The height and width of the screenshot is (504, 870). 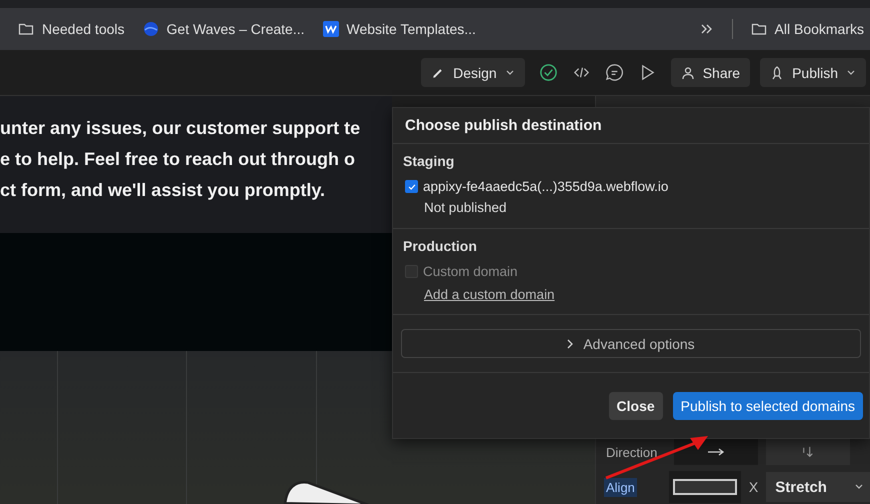 What do you see at coordinates (620, 487) in the screenshot?
I see `align-label: Align` at bounding box center [620, 487].